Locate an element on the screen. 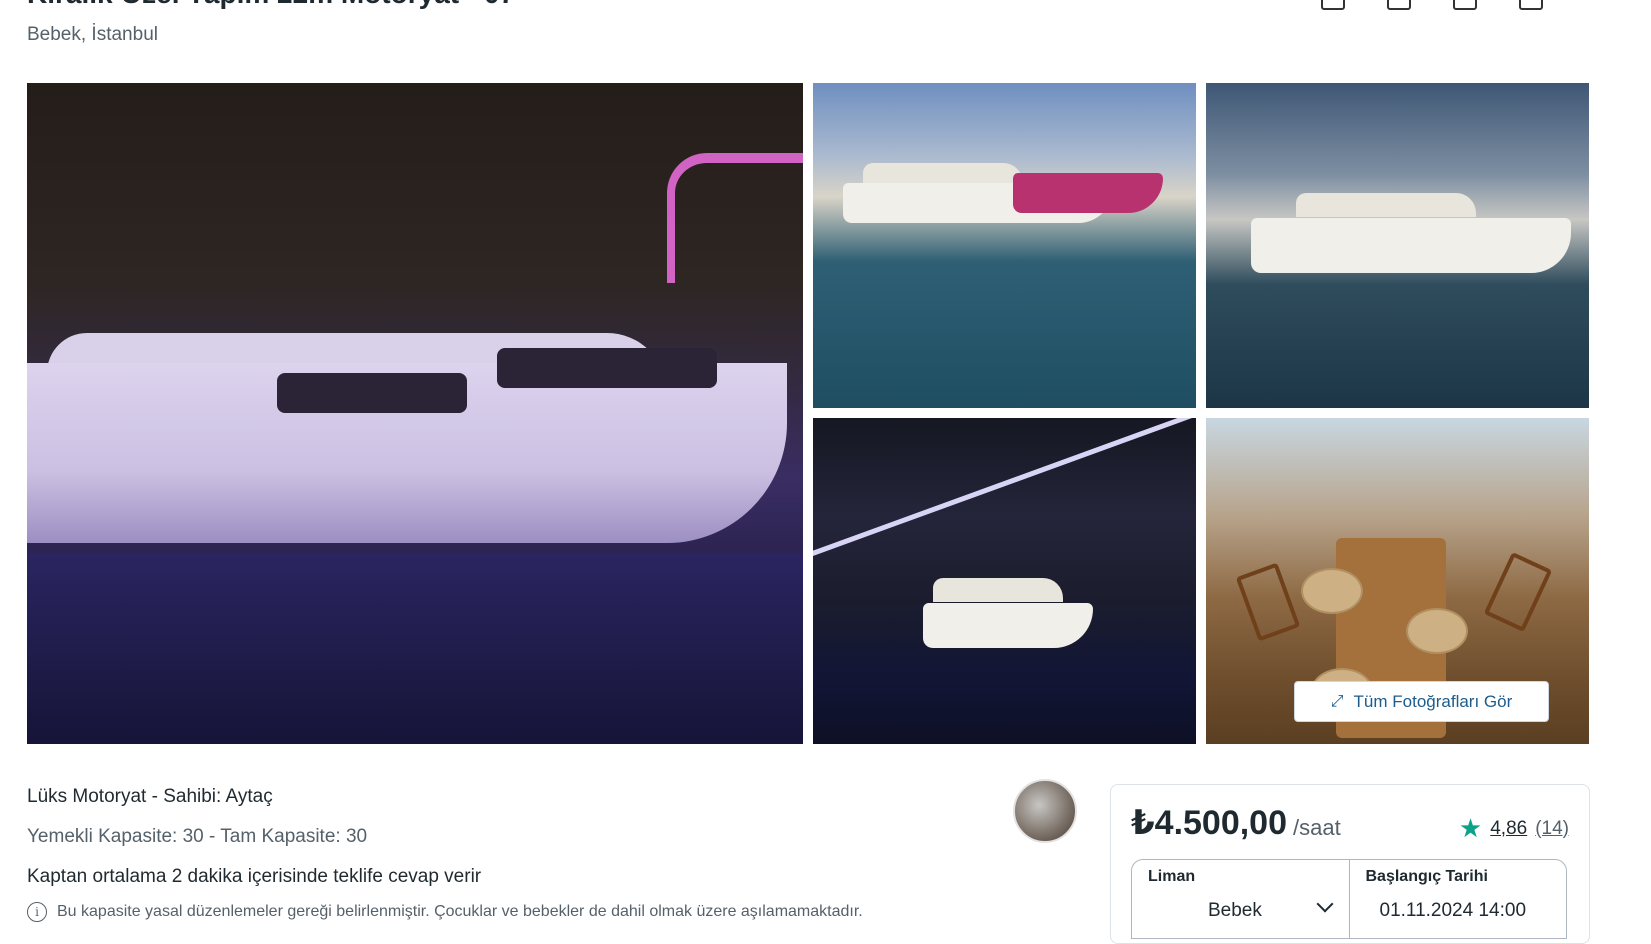  listing-title: Kiralık Özel Yapım 22m Motoryat - 07 is located at coordinates (271, 5).